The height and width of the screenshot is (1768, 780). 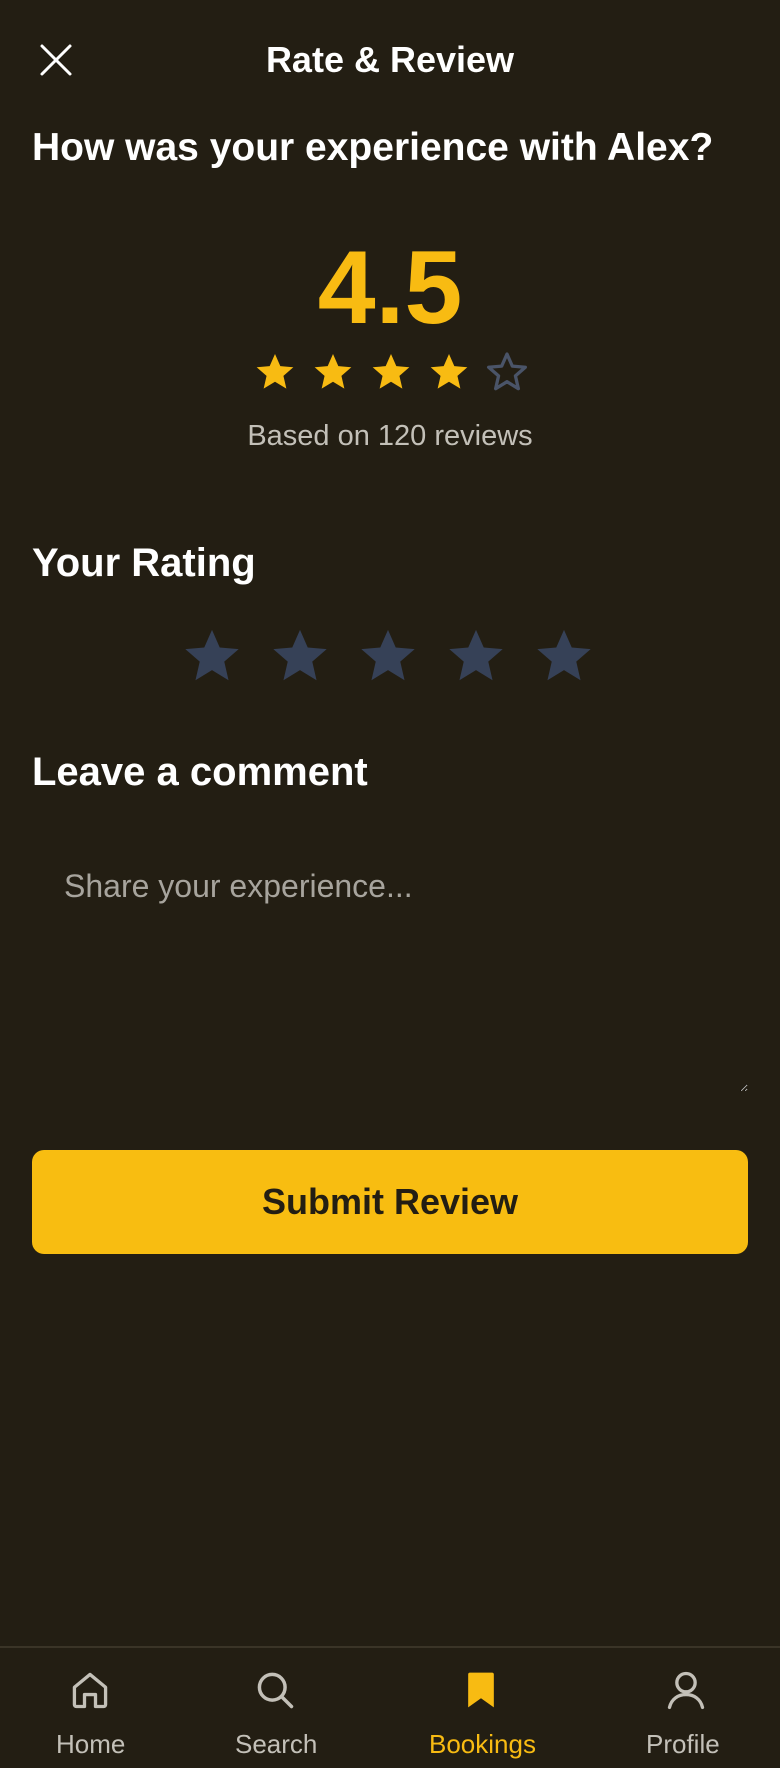 I want to click on bookmark-icon, so click(x=481, y=1690).